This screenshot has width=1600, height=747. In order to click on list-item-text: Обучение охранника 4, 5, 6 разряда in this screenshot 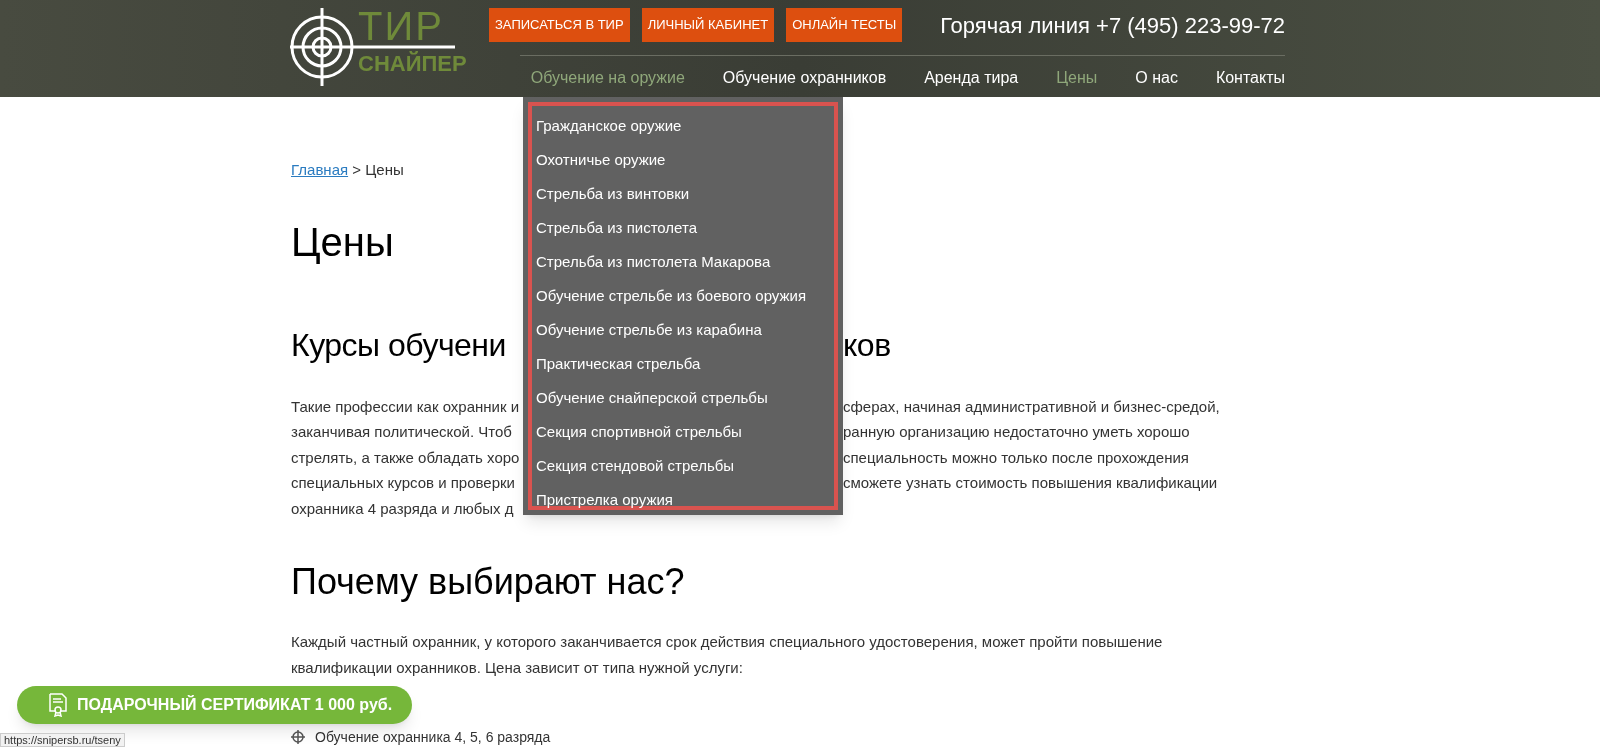, I will do `click(433, 737)`.